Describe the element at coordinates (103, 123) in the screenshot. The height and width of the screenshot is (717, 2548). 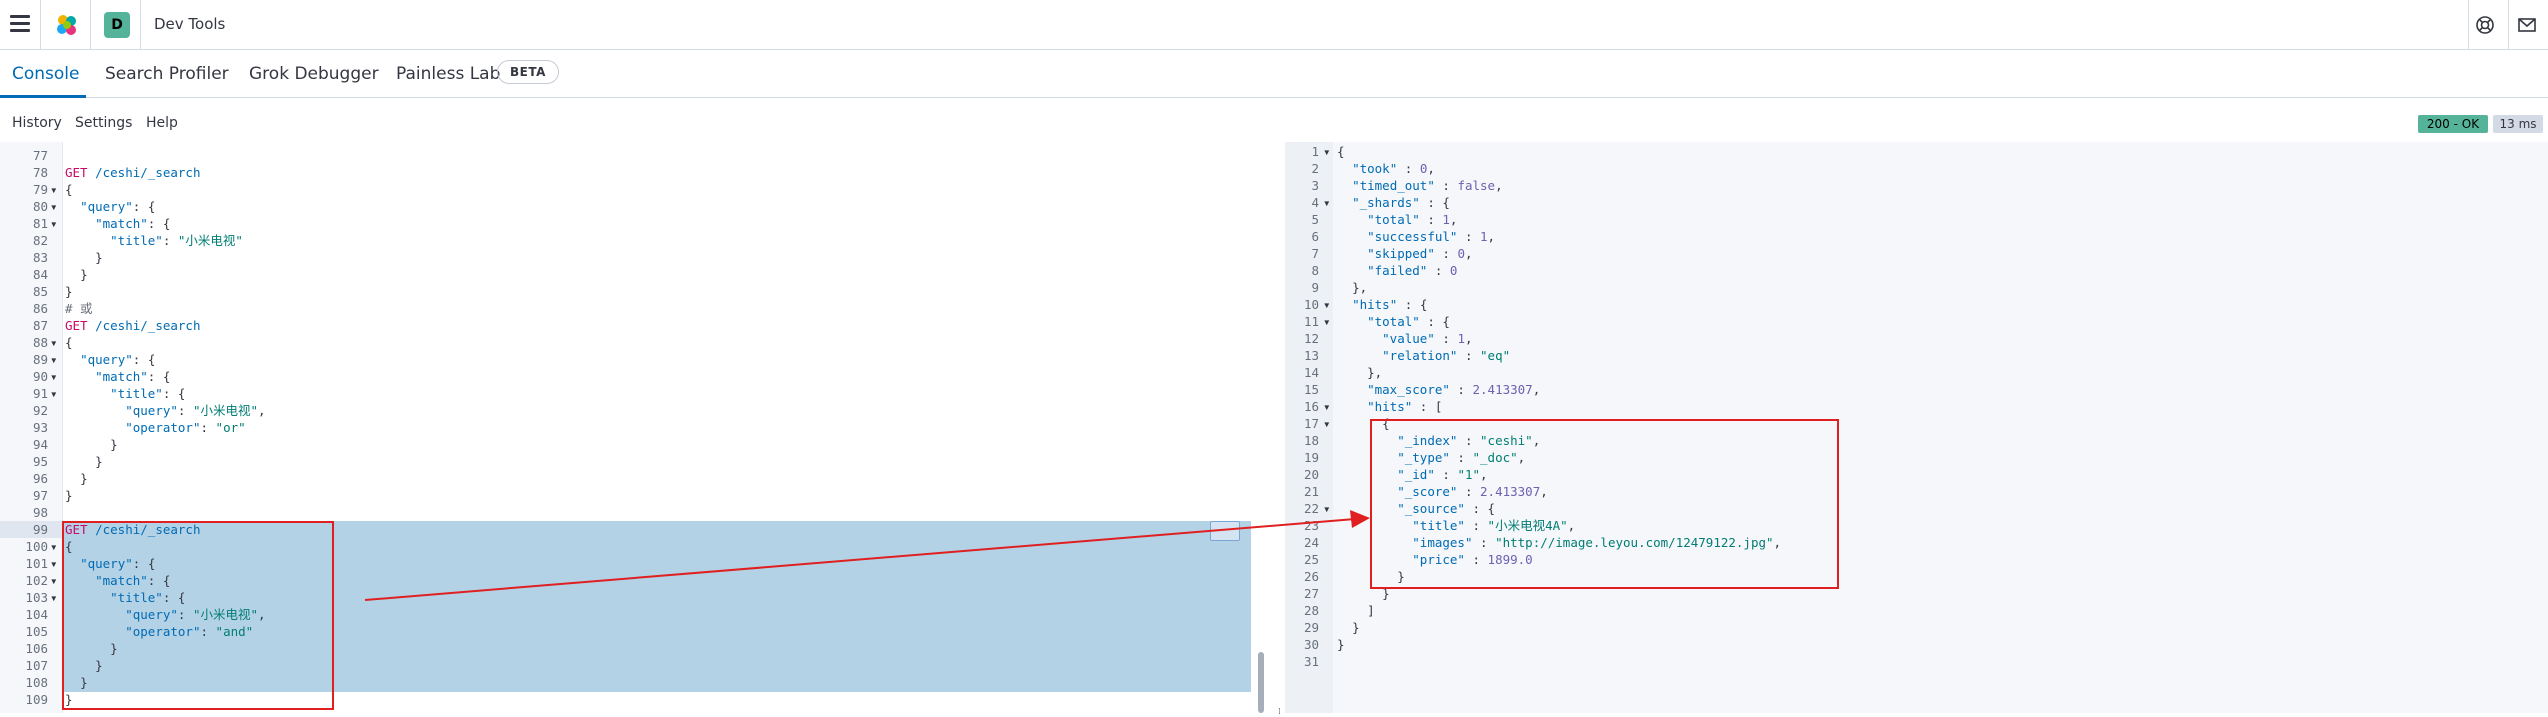
I see `settings-link: Settings` at that location.